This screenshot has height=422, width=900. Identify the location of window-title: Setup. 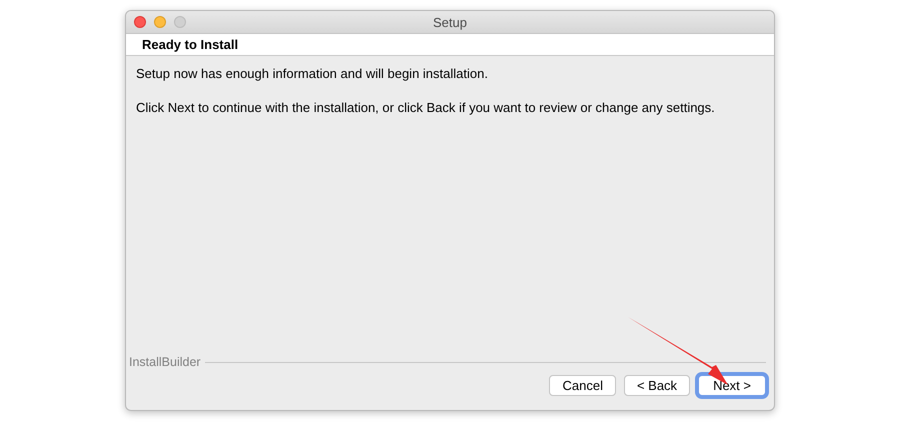
(450, 22).